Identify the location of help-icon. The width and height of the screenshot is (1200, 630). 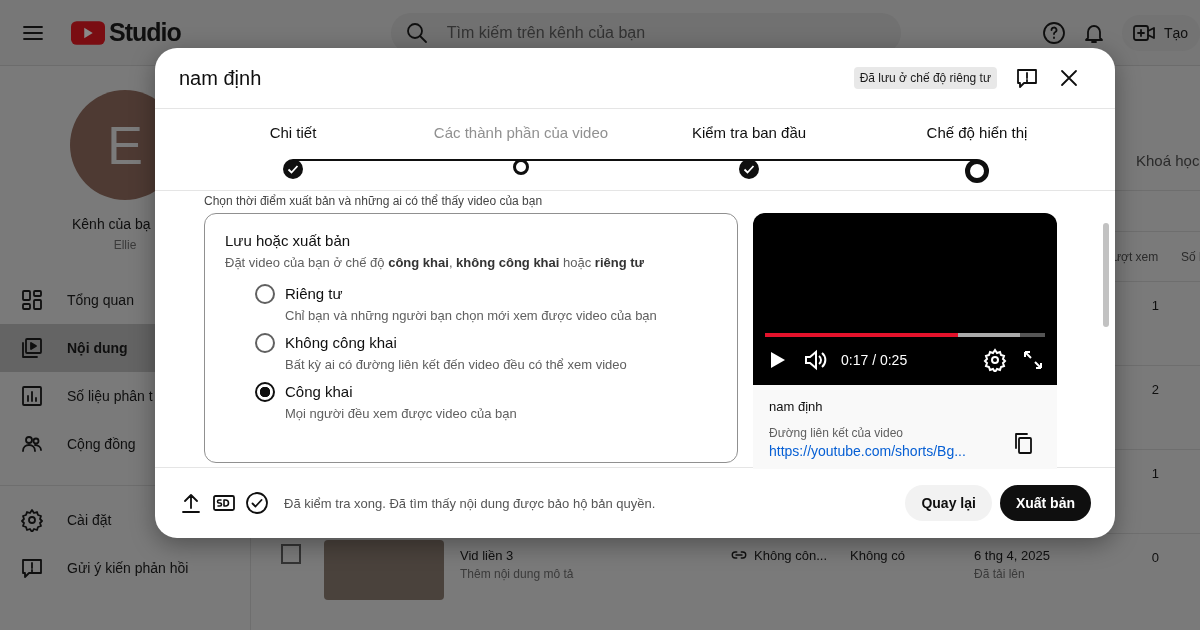
(1053, 32).